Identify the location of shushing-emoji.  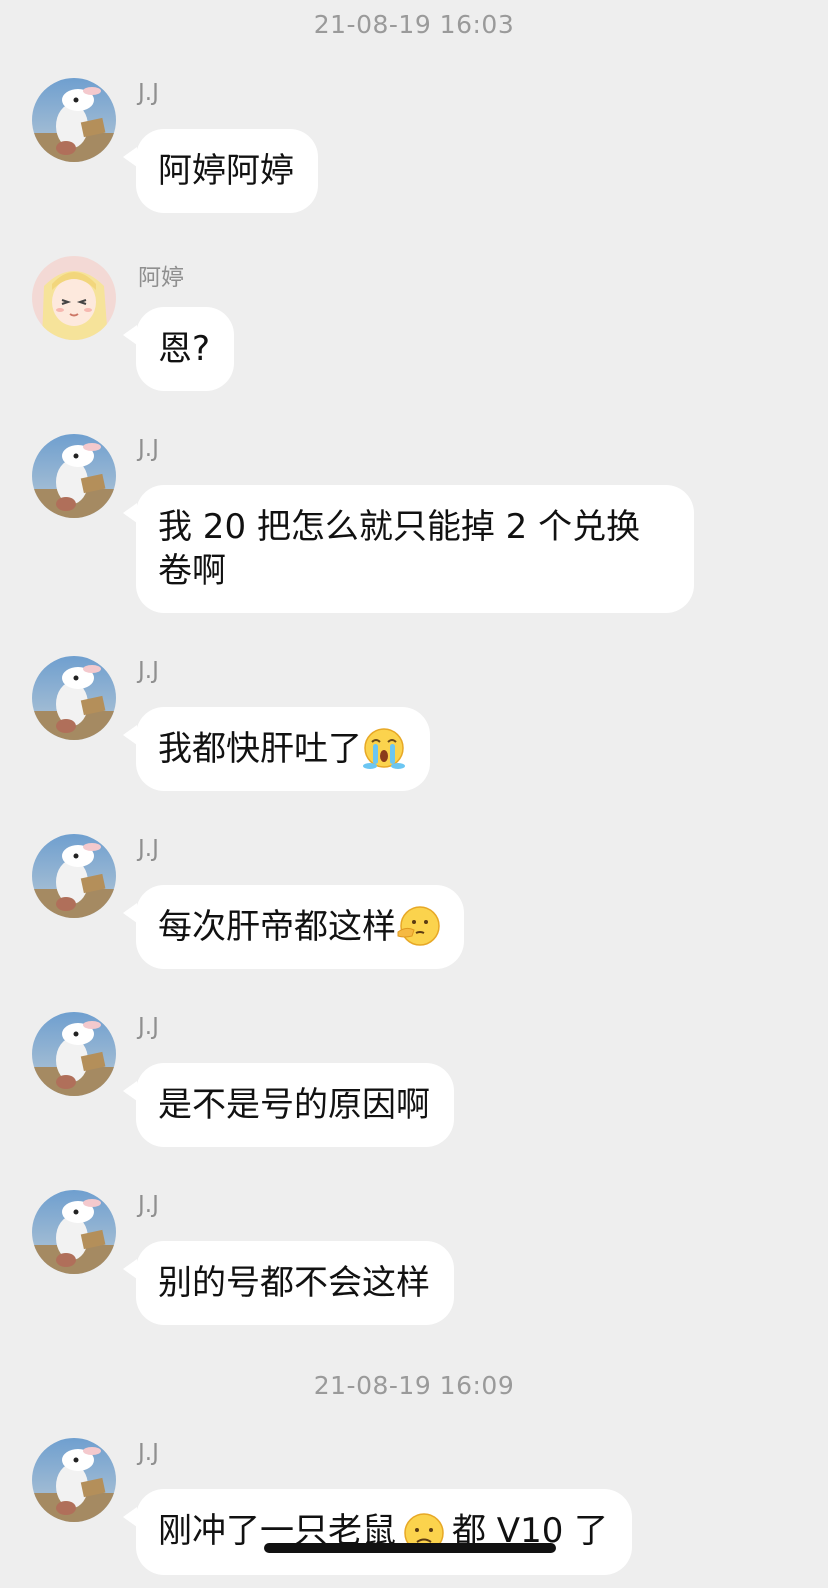
(418, 925).